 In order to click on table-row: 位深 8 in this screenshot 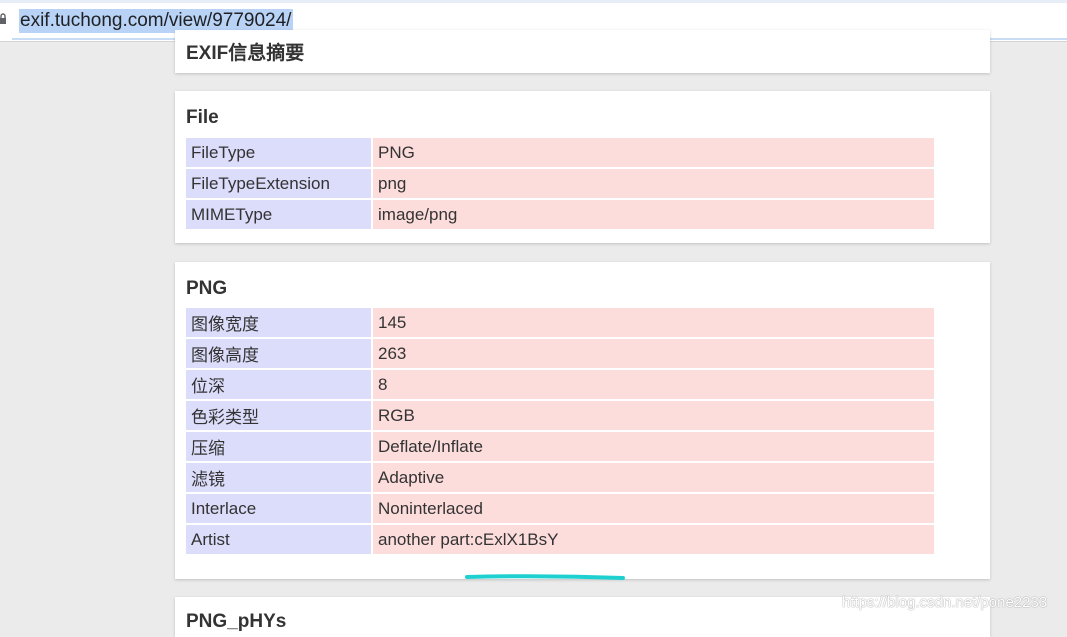, I will do `click(560, 385)`.